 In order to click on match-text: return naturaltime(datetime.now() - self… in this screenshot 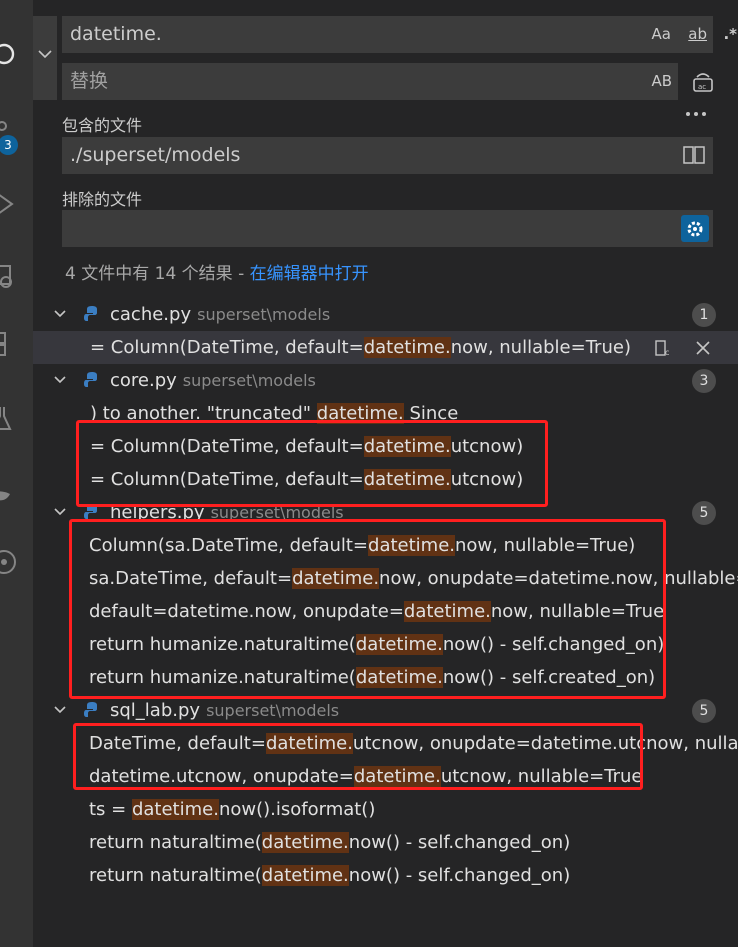, I will do `click(329, 842)`.